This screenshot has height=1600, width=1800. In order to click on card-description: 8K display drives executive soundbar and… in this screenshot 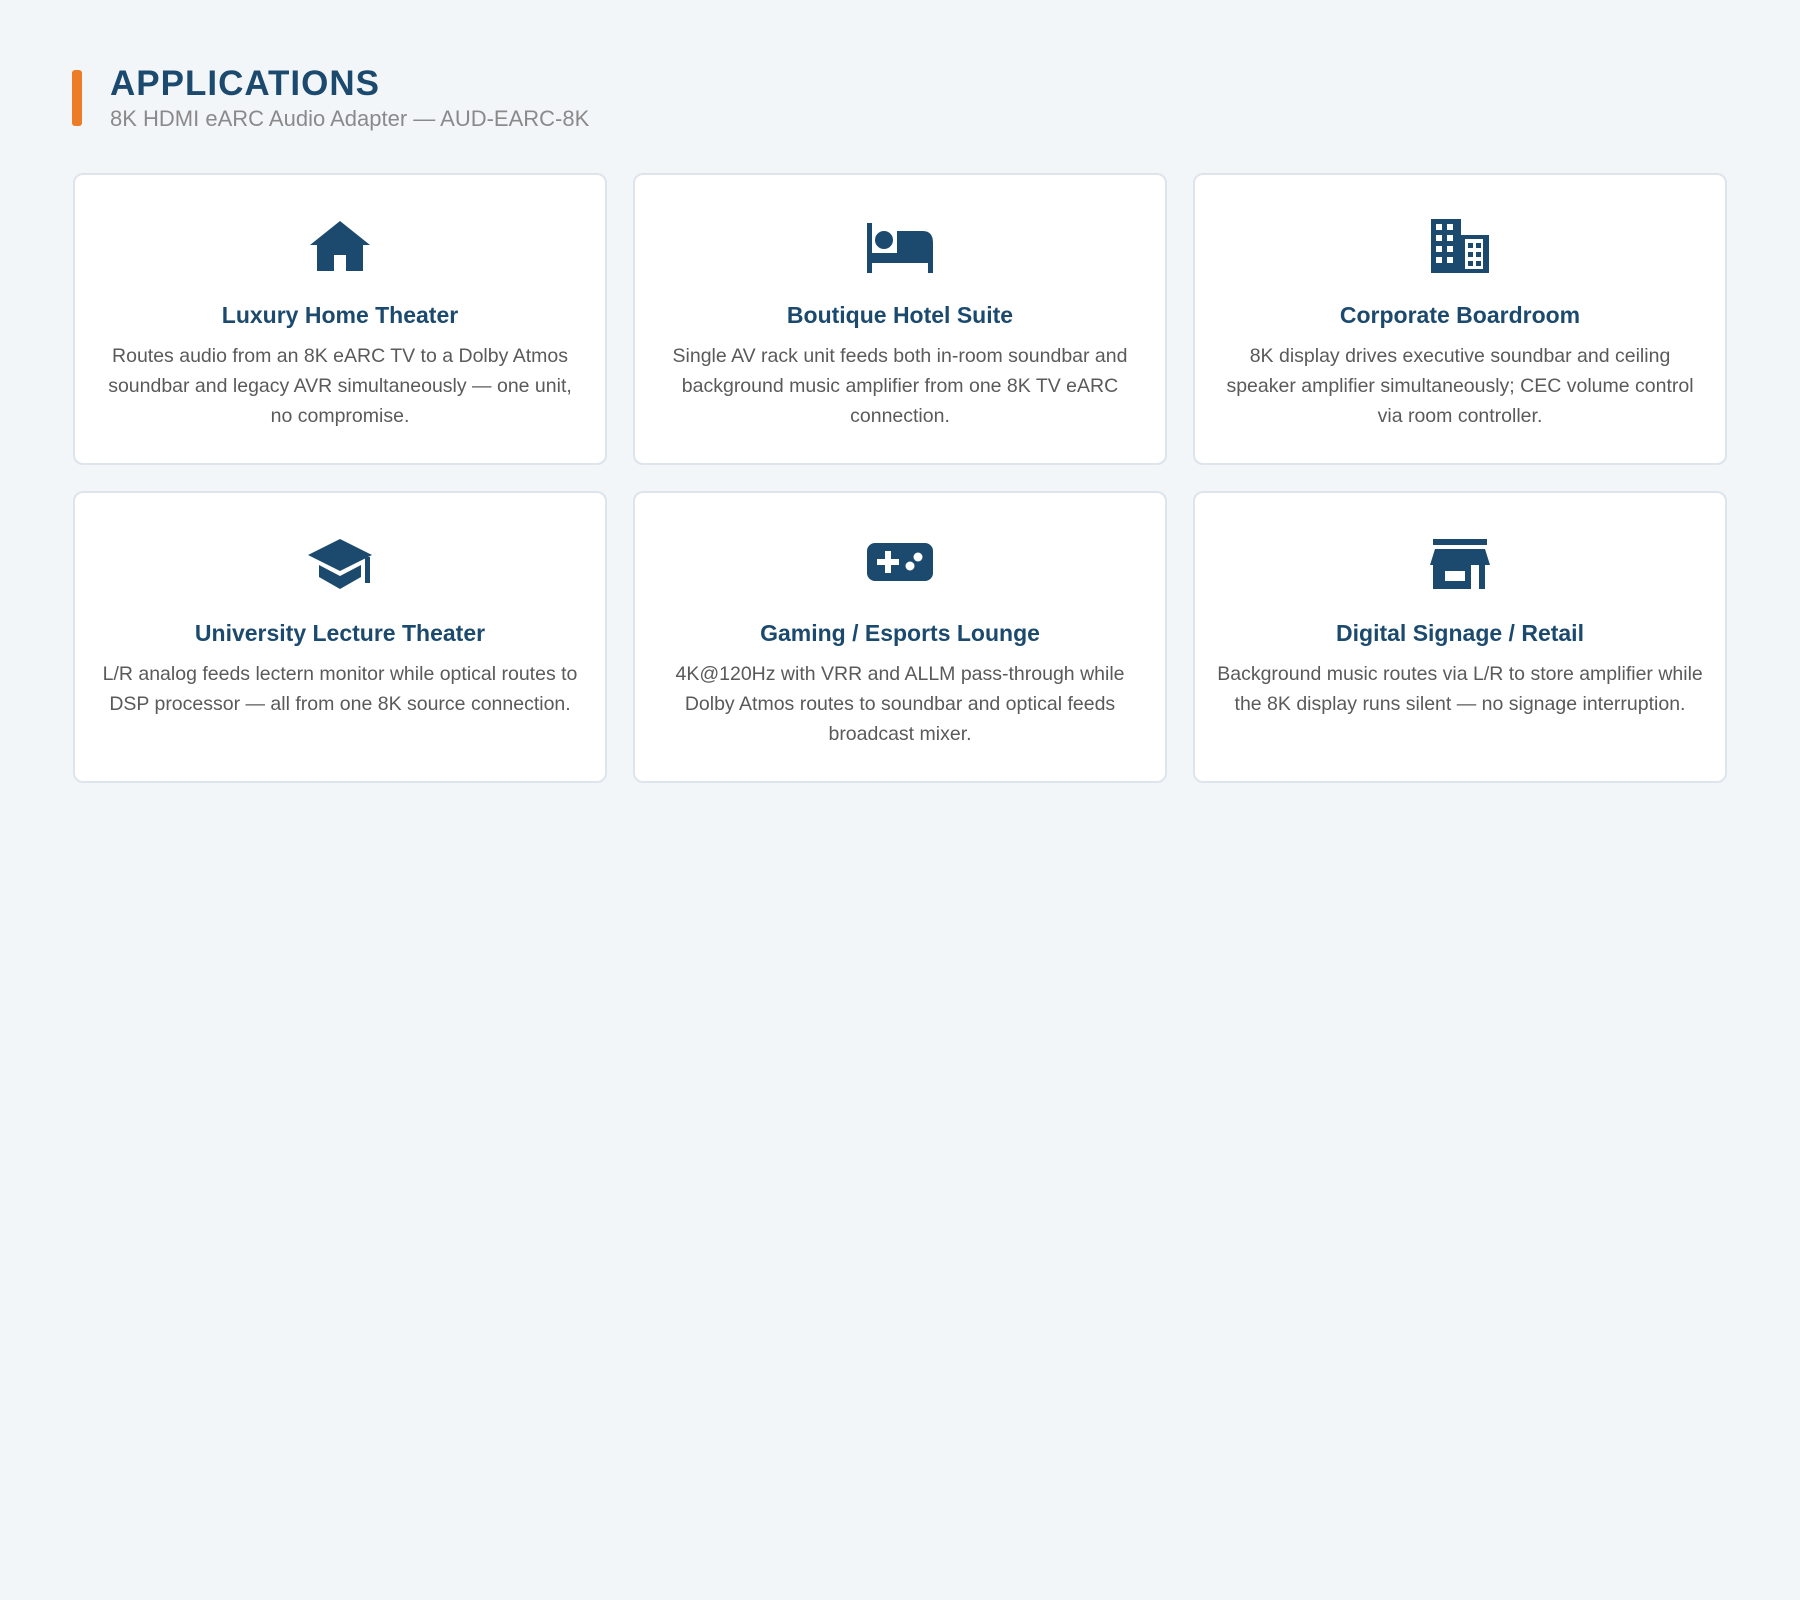, I will do `click(1460, 386)`.